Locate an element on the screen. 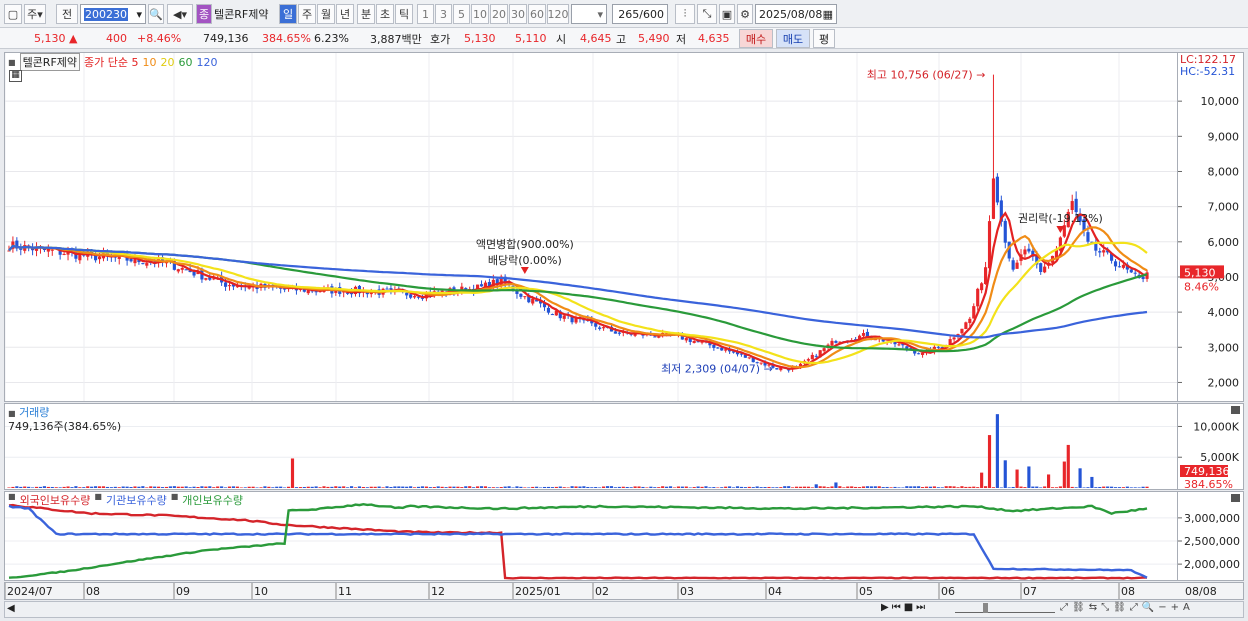 This screenshot has height=621, width=1248. zoom-slider-thumb is located at coordinates (985, 608).